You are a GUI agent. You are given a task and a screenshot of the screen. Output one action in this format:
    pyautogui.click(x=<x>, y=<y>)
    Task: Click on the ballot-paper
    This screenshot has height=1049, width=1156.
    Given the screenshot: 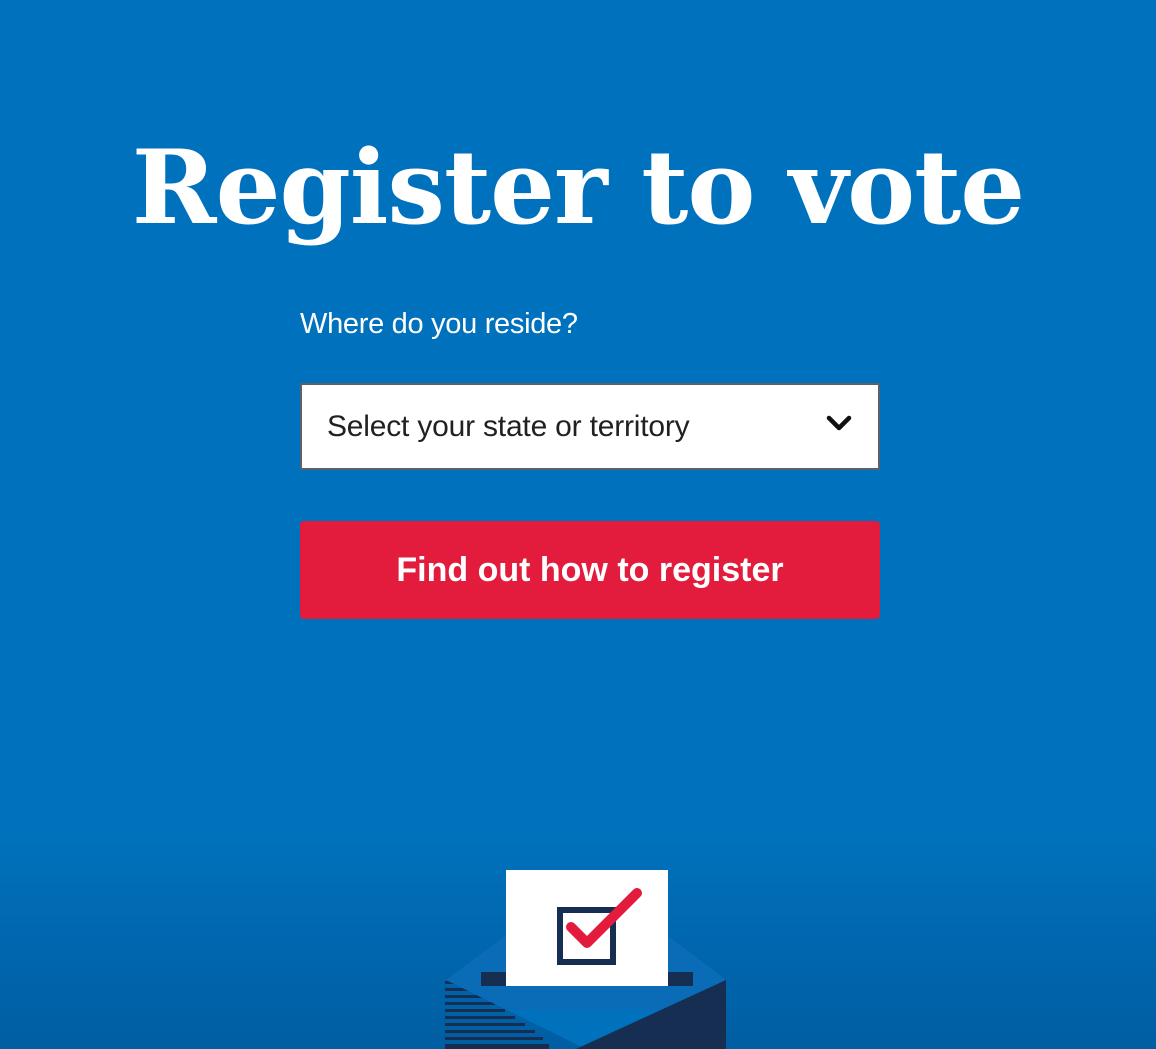 What is the action you would take?
    pyautogui.click(x=587, y=928)
    